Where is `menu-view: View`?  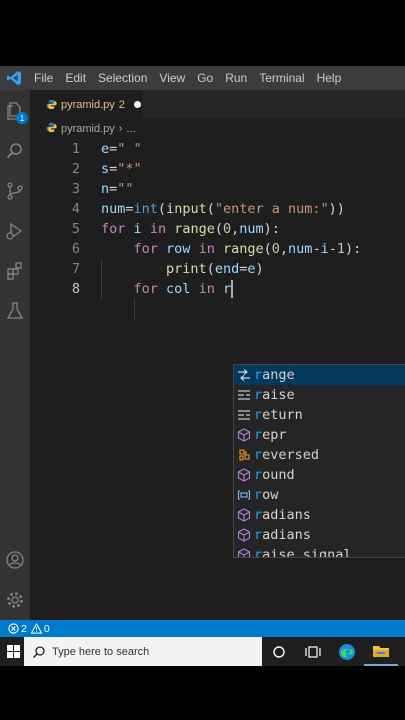 menu-view: View is located at coordinates (172, 78).